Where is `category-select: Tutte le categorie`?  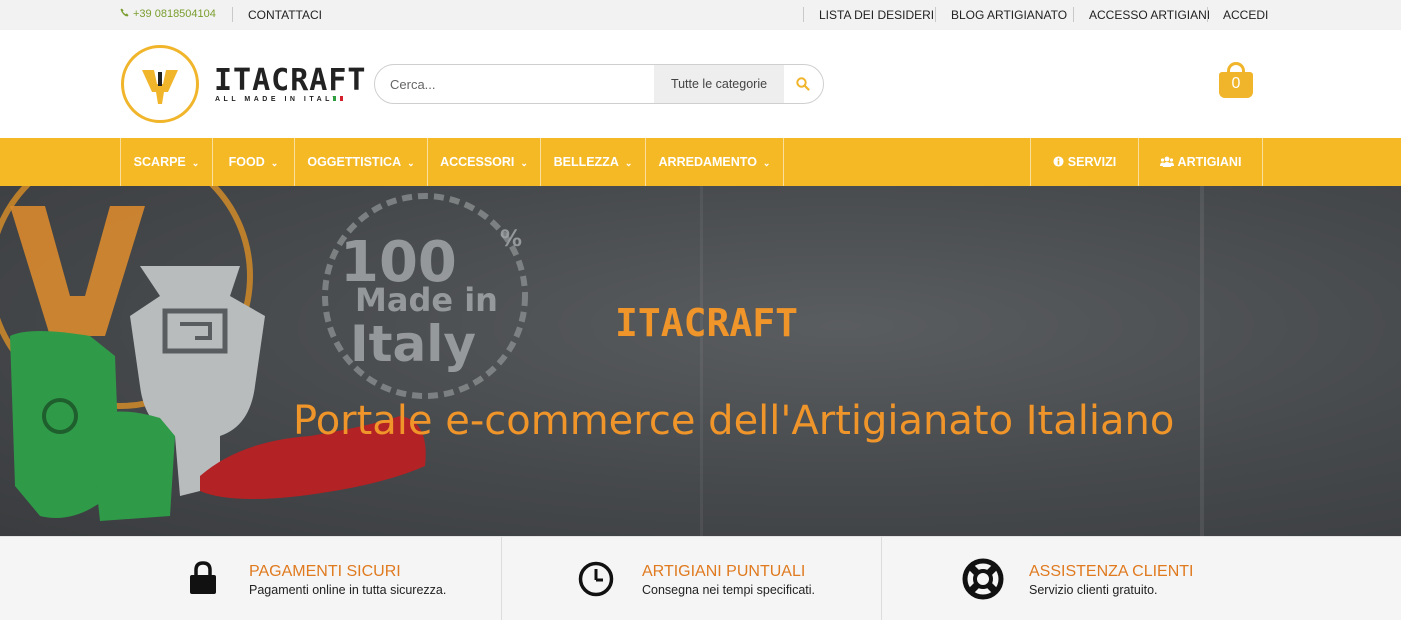 category-select: Tutte le categorie is located at coordinates (719, 84).